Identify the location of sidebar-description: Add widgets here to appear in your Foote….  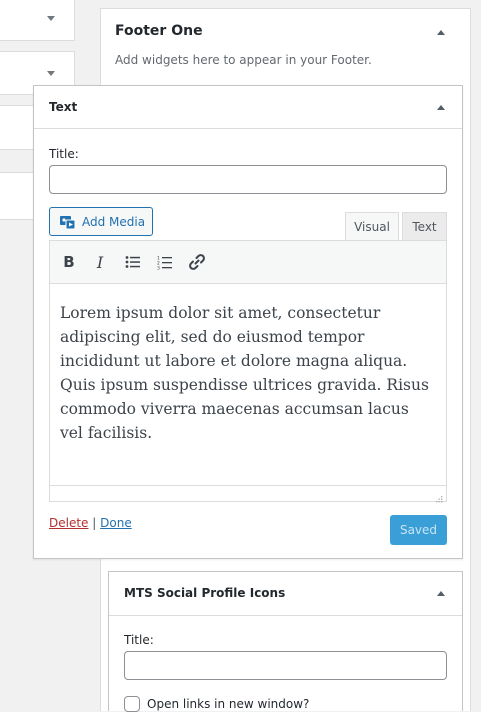
(243, 60).